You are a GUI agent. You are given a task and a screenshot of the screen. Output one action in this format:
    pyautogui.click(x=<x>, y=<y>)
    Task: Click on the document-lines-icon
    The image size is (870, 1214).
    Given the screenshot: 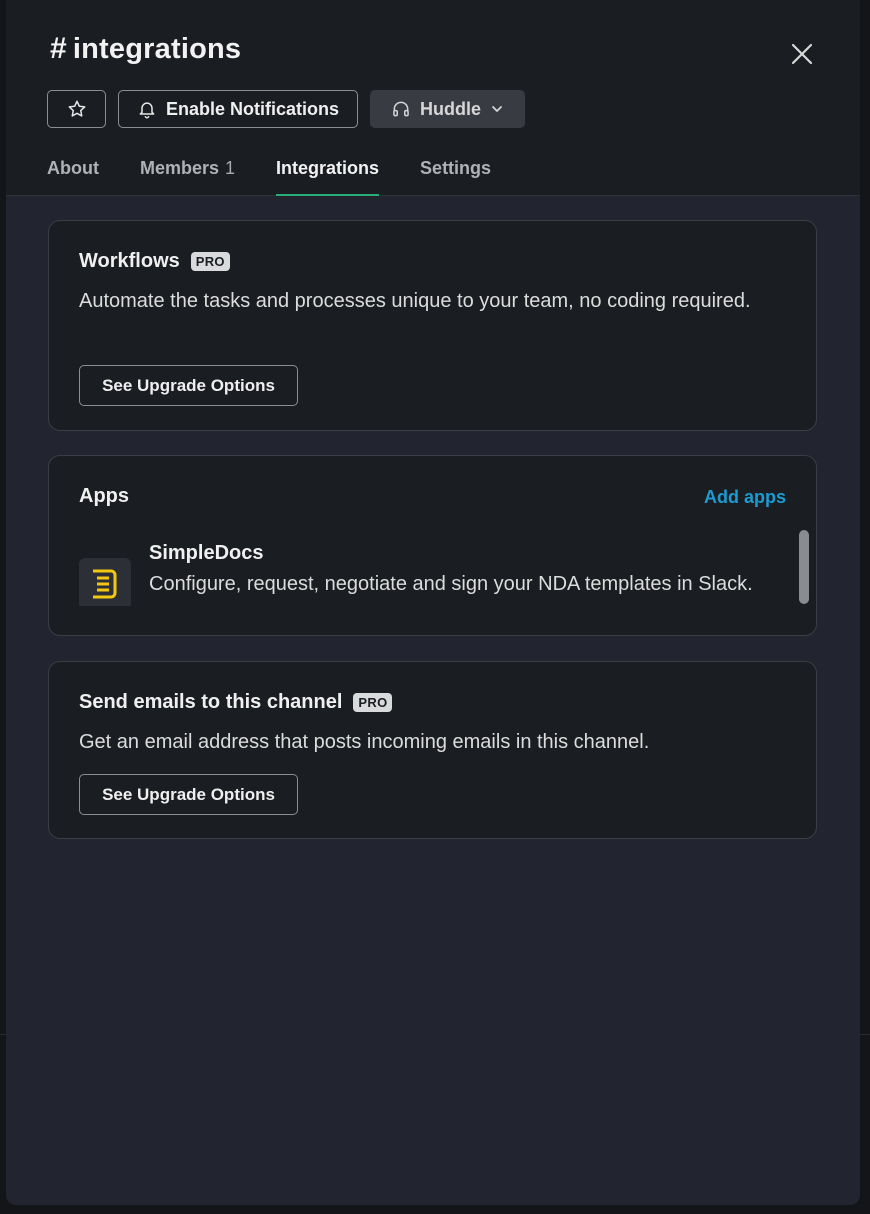 What is the action you would take?
    pyautogui.click(x=105, y=584)
    